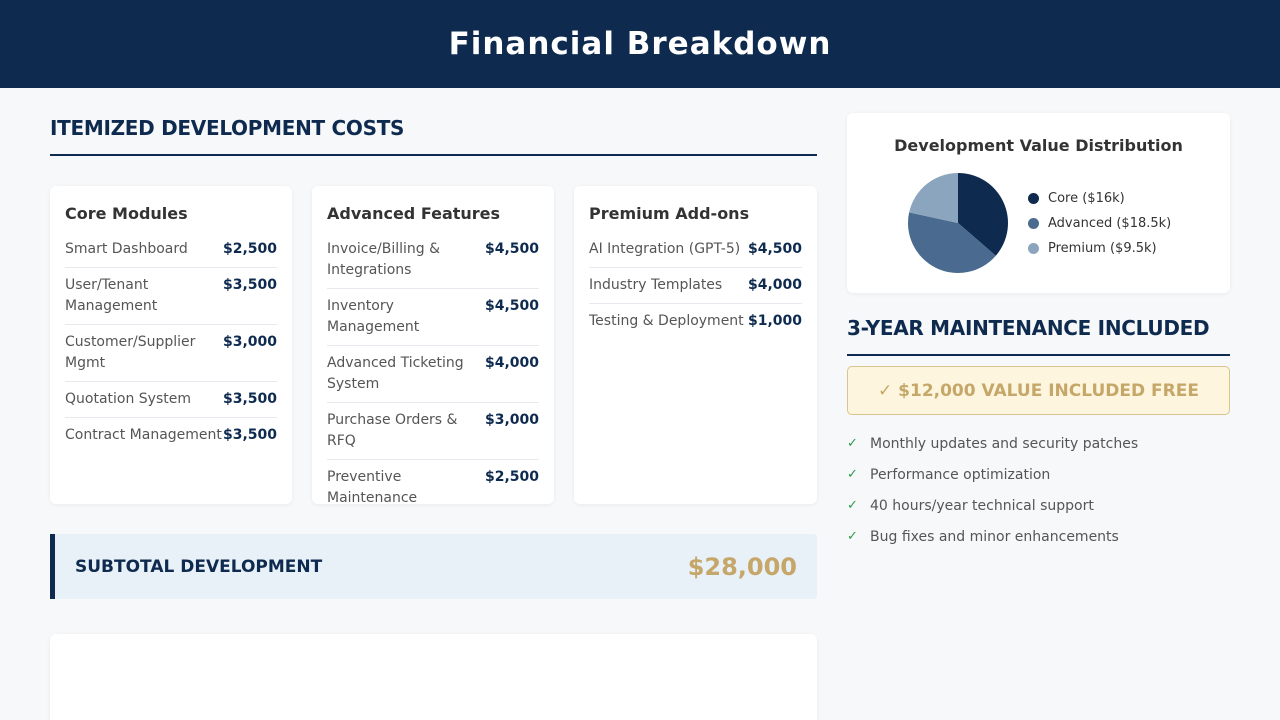 The height and width of the screenshot is (720, 1280). I want to click on cost-label: Preventive Maintenance, so click(372, 487).